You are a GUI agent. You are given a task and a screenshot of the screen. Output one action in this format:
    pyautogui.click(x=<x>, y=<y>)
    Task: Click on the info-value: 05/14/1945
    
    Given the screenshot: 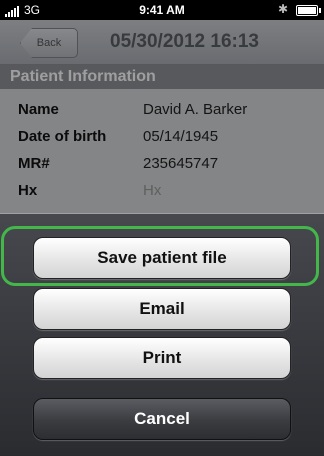 What is the action you would take?
    pyautogui.click(x=181, y=136)
    